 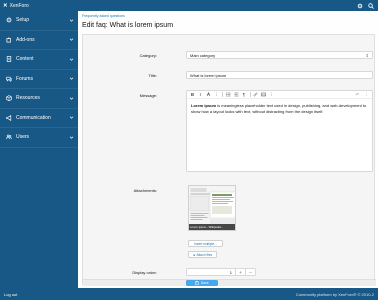 I want to click on paperclip-icon: ⊕, so click(x=194, y=254).